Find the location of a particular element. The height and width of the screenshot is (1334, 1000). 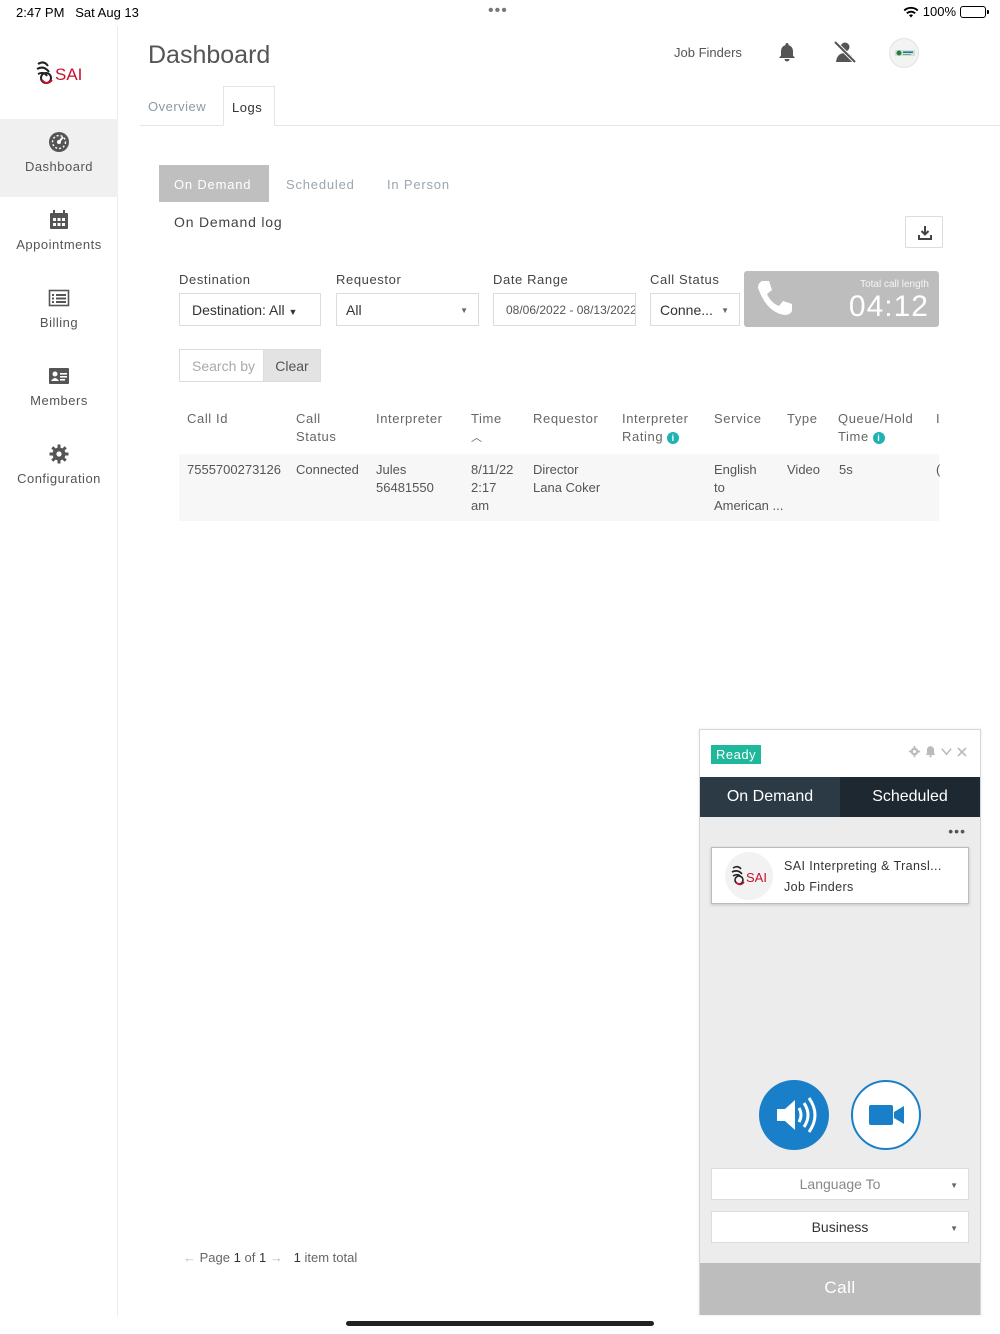

subtab-in-person: In Person is located at coordinates (418, 183).